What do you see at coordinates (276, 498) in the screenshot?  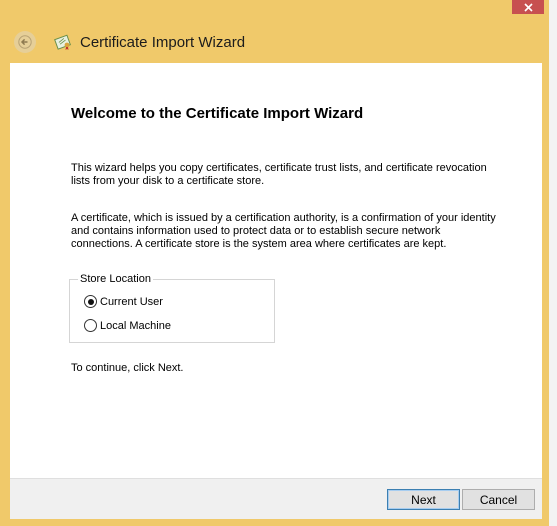 I see `wizard-footer: Next Cancel` at bounding box center [276, 498].